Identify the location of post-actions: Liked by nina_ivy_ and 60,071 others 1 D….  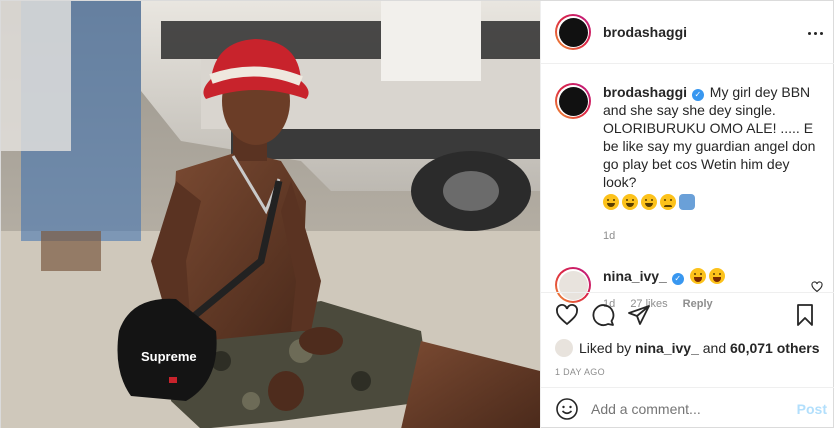
(687, 334).